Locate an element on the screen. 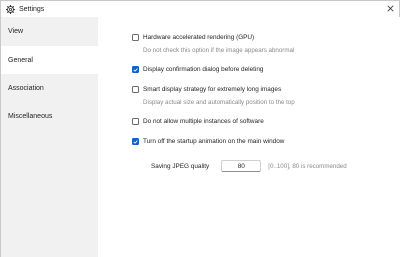  jpeg-quality-label: Saving JPEG quality is located at coordinates (180, 166).